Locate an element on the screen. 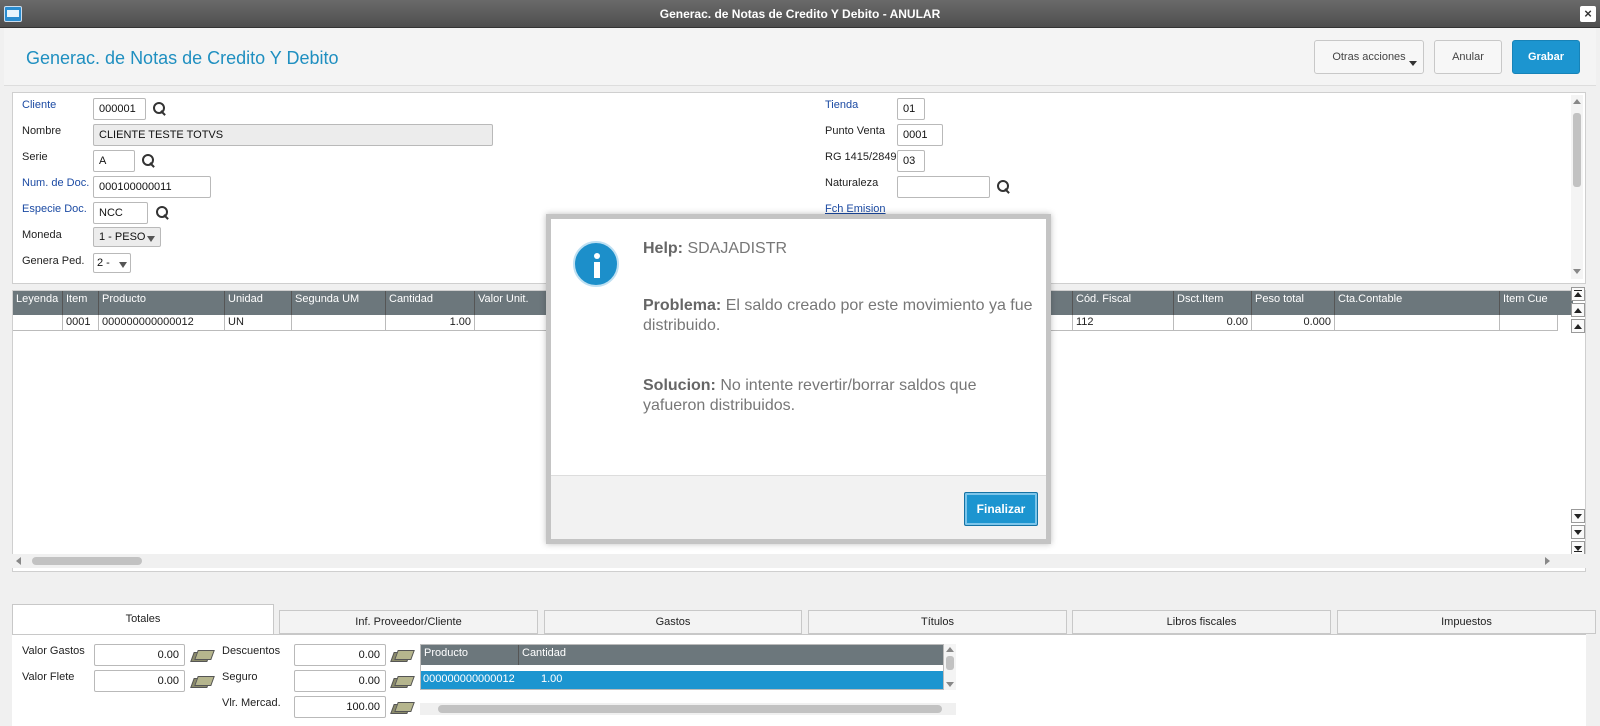 Image resolution: width=1600 pixels, height=726 pixels. anular-button: Anular is located at coordinates (1468, 57).